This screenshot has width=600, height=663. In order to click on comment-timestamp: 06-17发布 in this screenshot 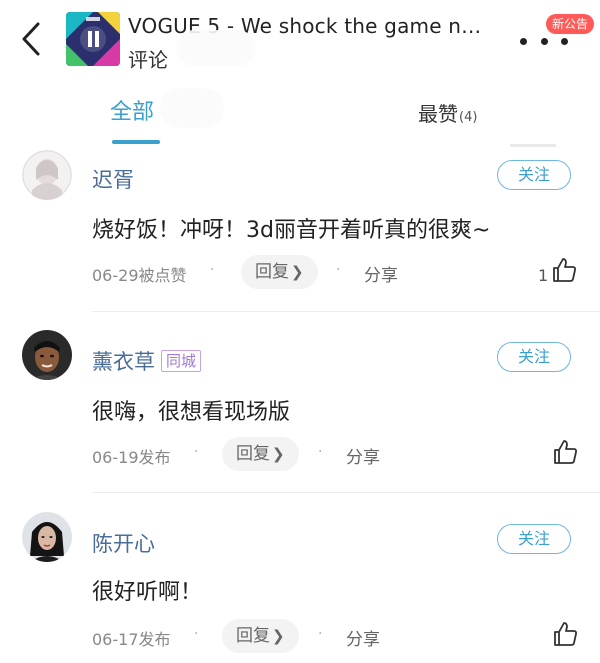, I will do `click(131, 639)`.